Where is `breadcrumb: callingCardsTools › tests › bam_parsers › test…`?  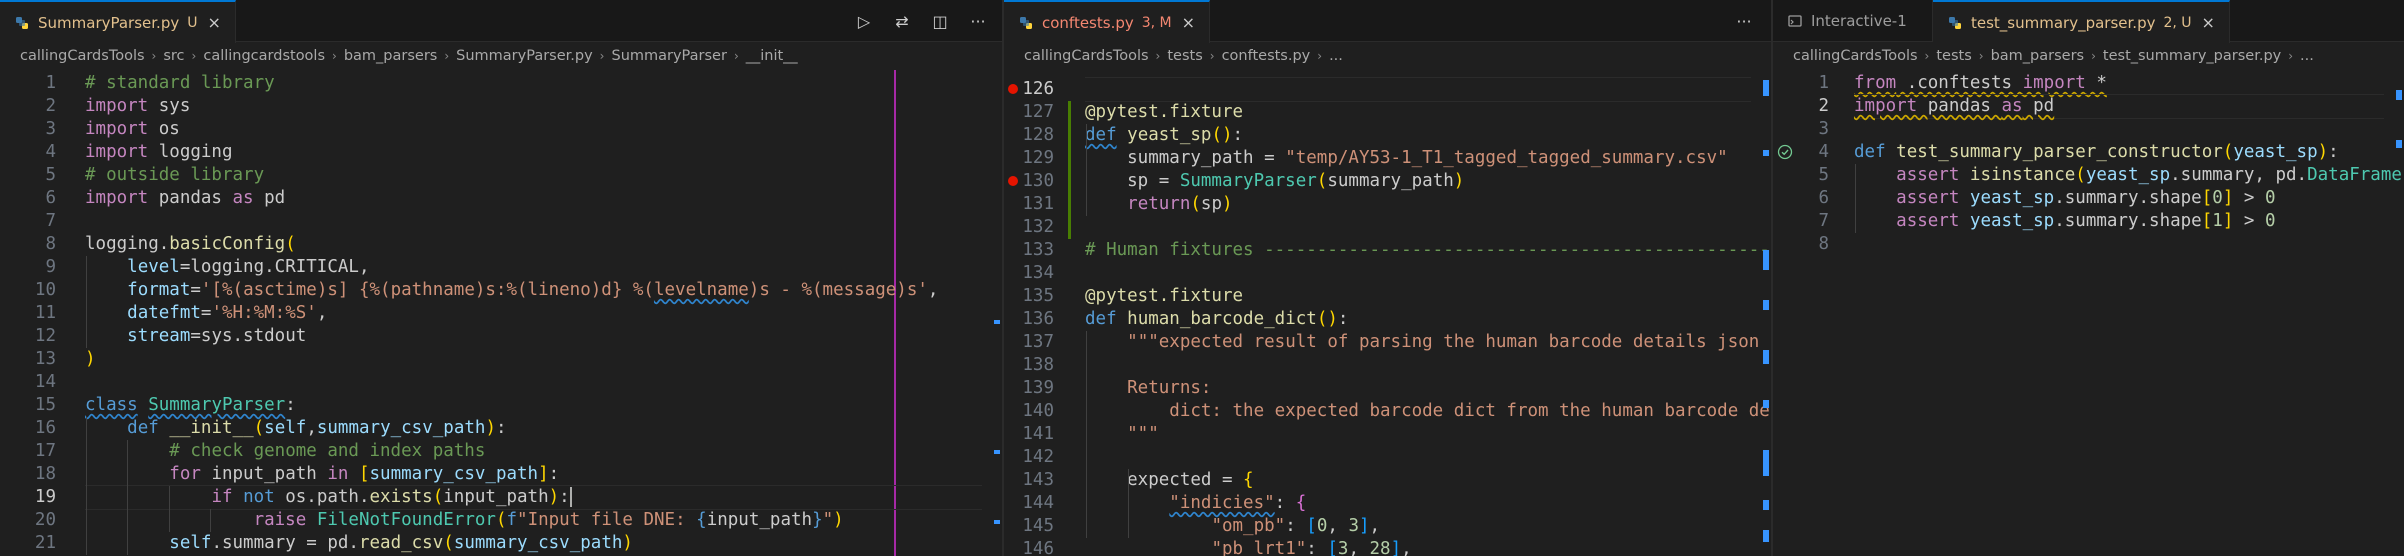 breadcrumb: callingCardsTools › tests › bam_parsers › test… is located at coordinates (2088, 56).